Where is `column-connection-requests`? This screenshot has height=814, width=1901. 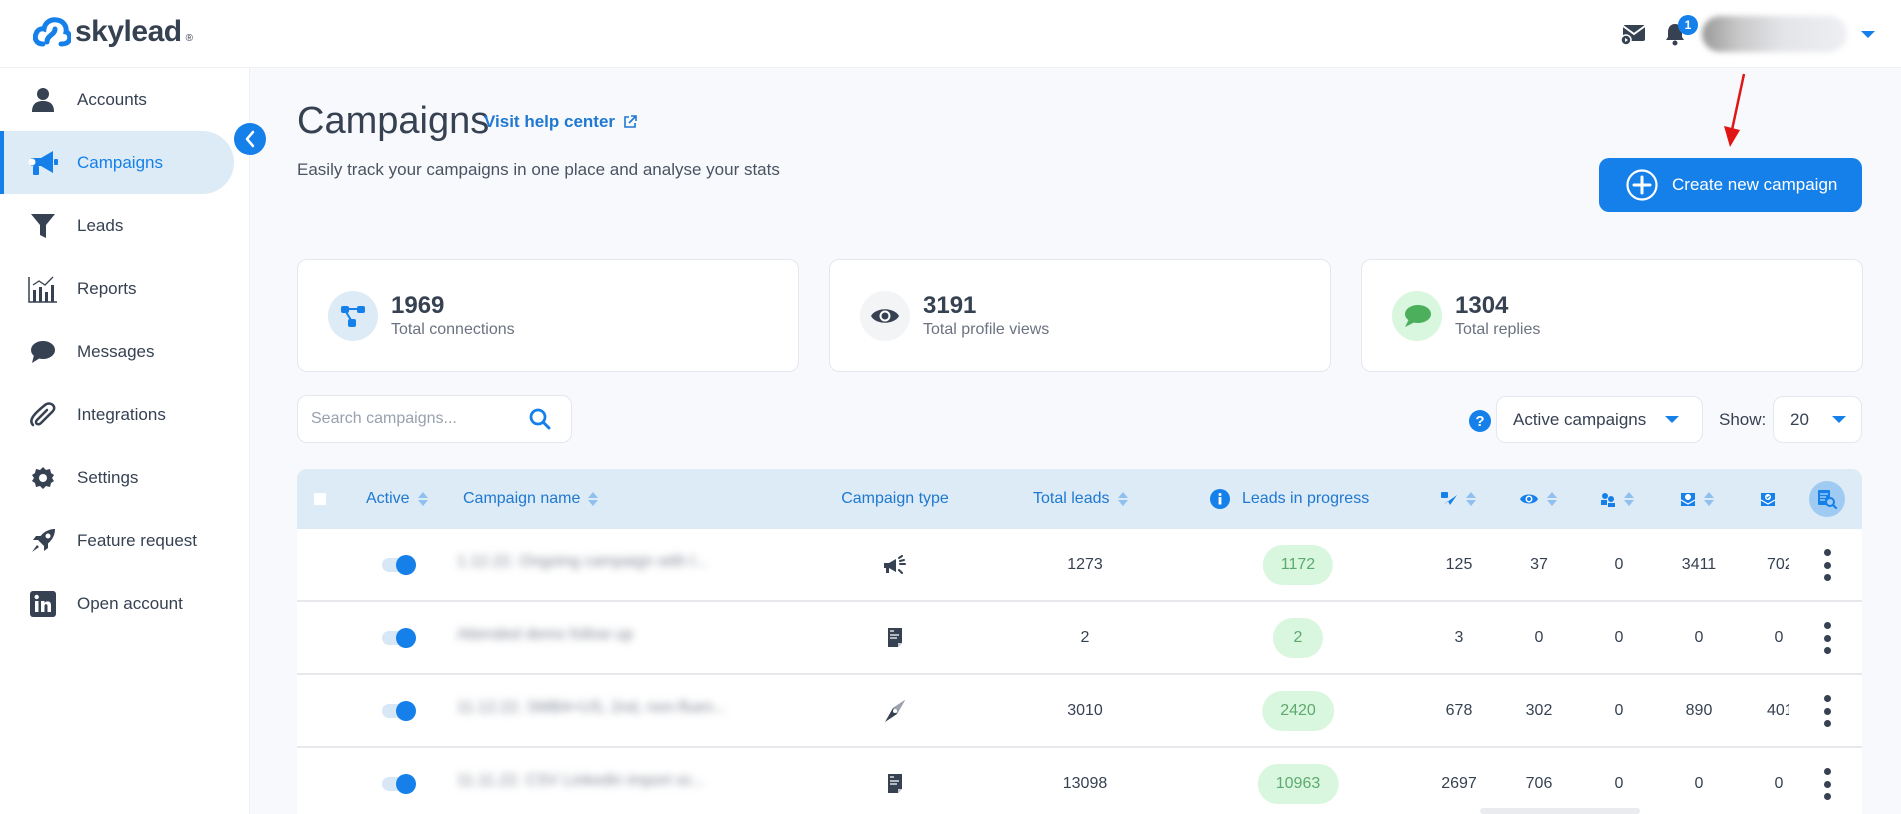
column-connection-requests is located at coordinates (1617, 499).